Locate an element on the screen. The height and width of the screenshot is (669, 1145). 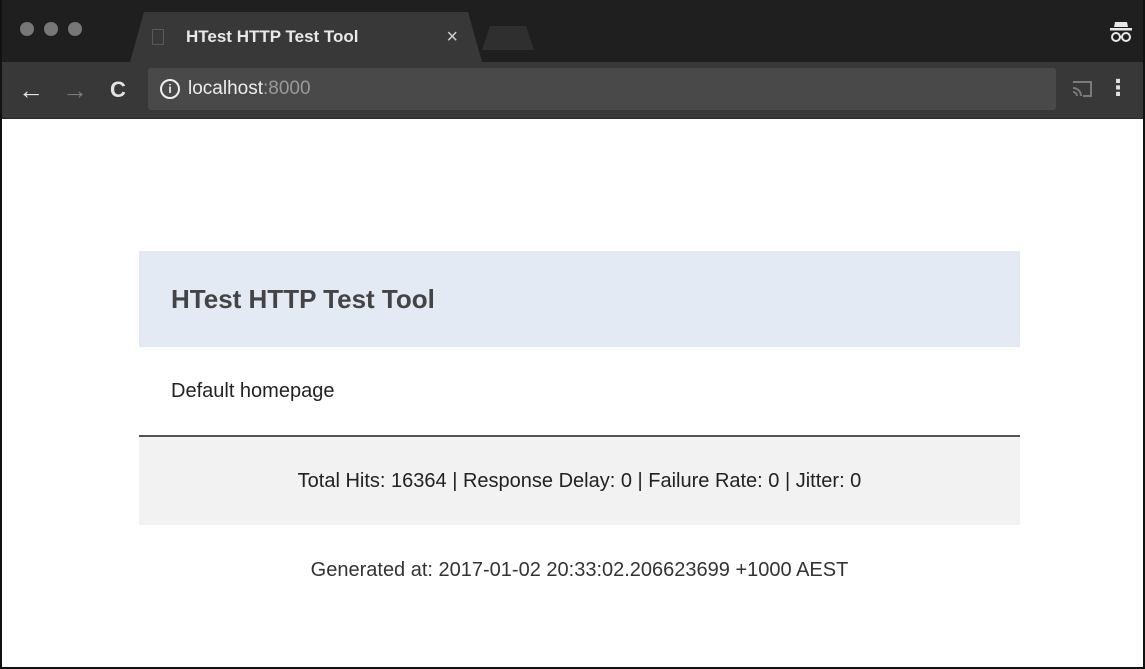
new-tab-button is located at coordinates (508, 38).